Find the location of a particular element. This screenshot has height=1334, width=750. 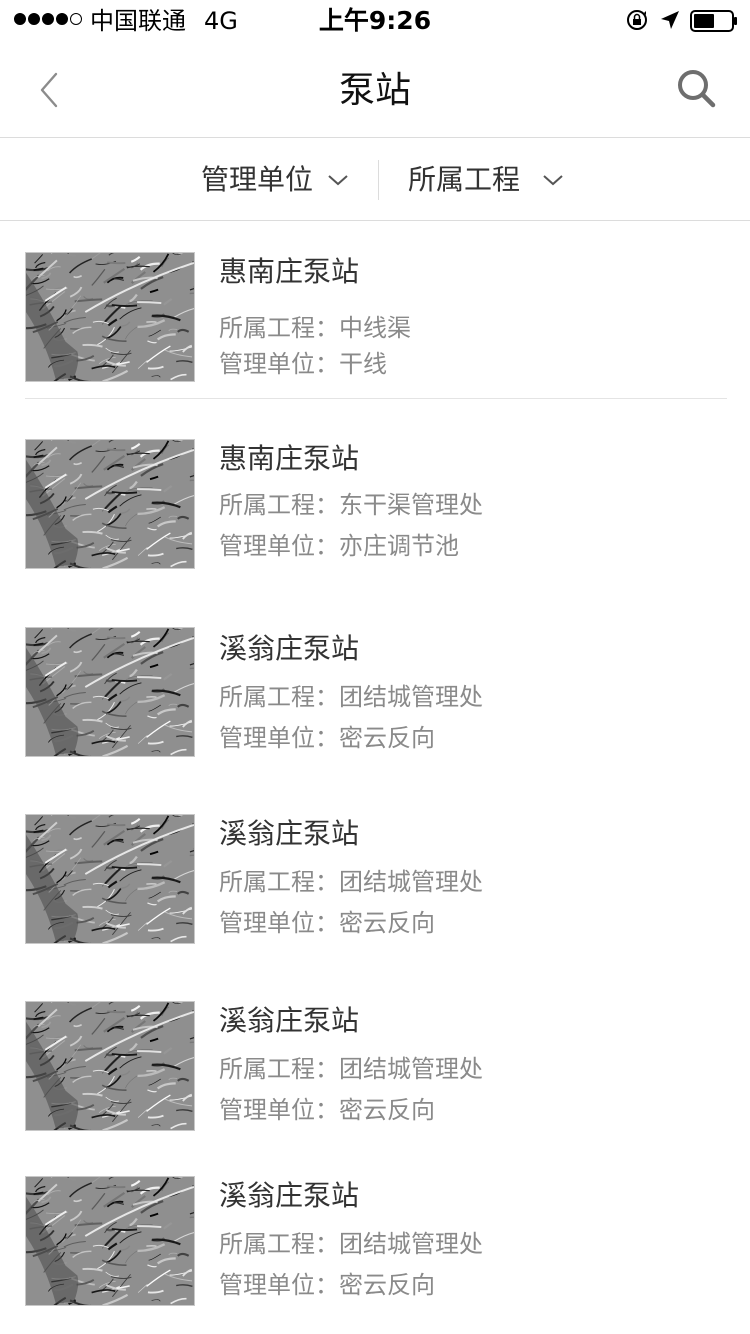

status-bar: 中国联通 4G 上午9:26 is located at coordinates (375, 20).